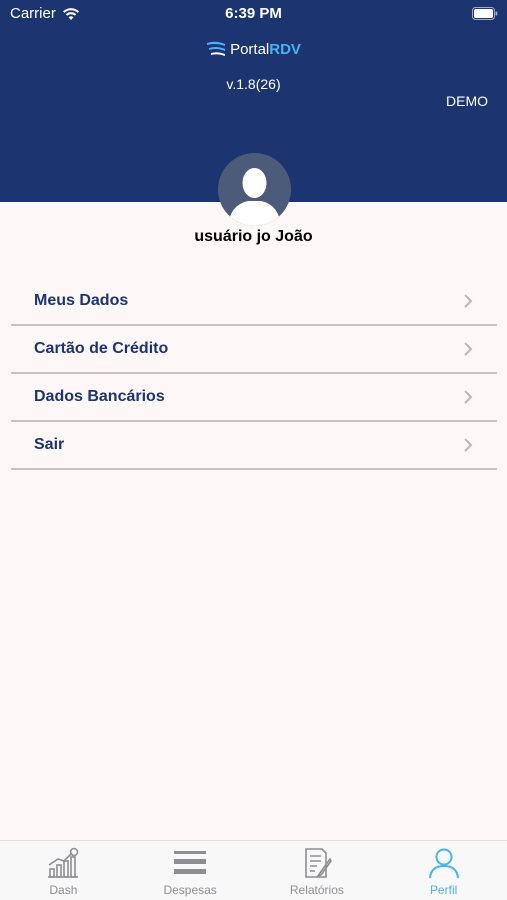 The image size is (507, 900). What do you see at coordinates (81, 300) in the screenshot?
I see `menu-item-label: Meus Dados` at bounding box center [81, 300].